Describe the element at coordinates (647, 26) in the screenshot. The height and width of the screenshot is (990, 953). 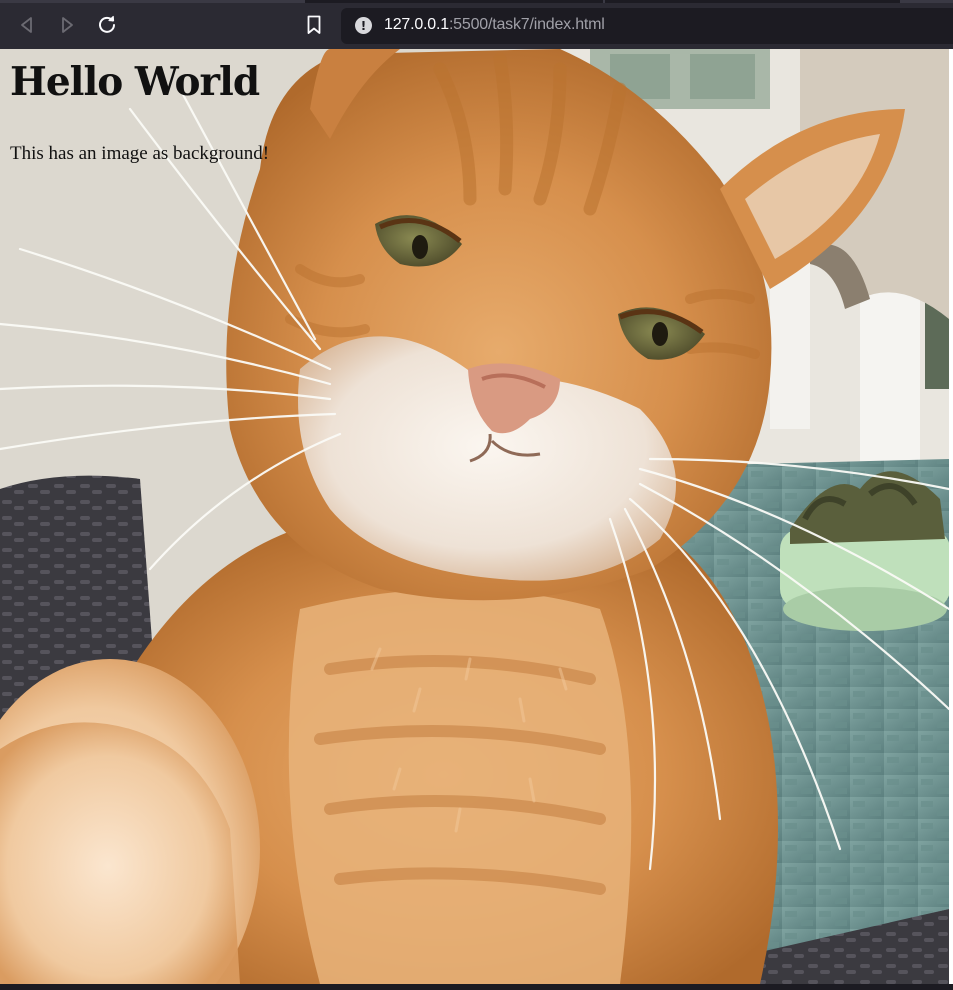
I see `address-bar: ! 127.0.0.1:5500/task7/index.html` at that location.